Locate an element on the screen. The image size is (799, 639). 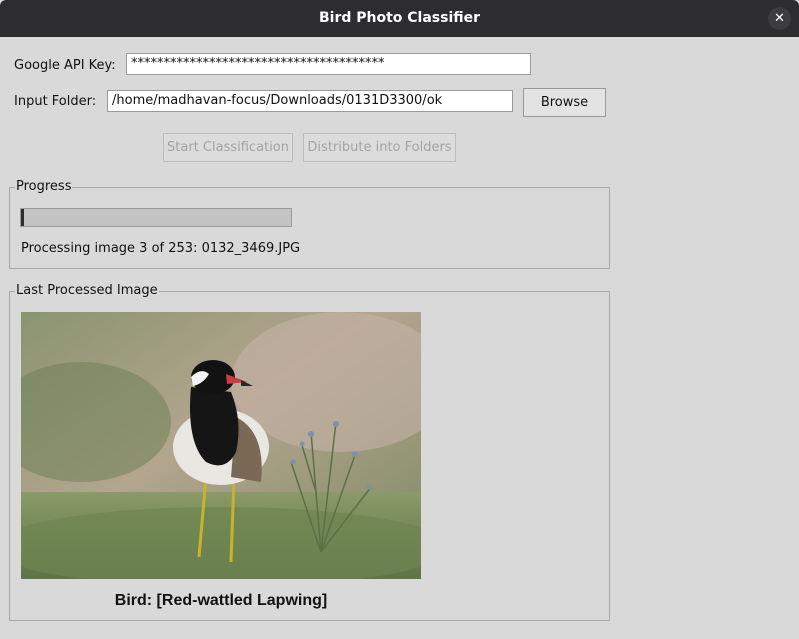
window-title: Bird Photo Classifier is located at coordinates (399, 18).